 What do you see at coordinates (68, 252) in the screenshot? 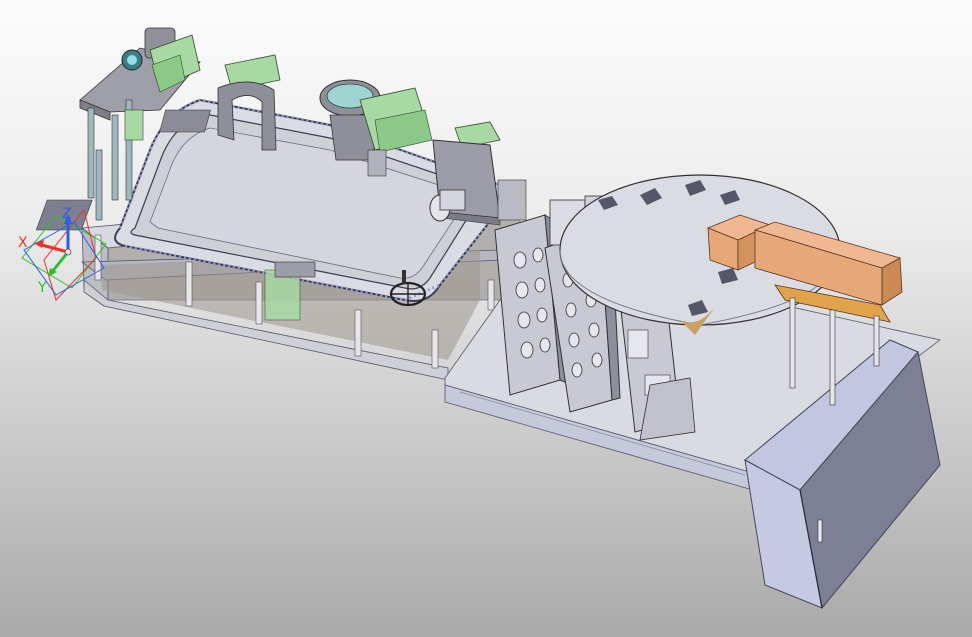
I see `triad-origin` at bounding box center [68, 252].